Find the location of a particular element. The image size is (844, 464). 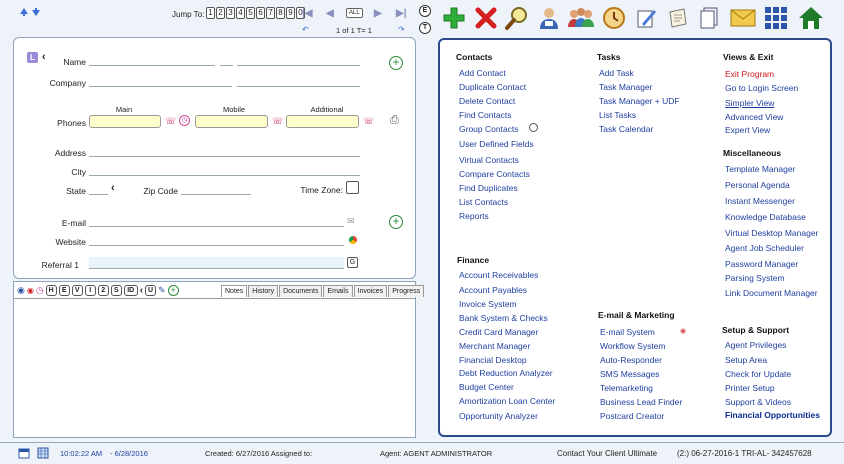

e-button: E is located at coordinates (64, 290).